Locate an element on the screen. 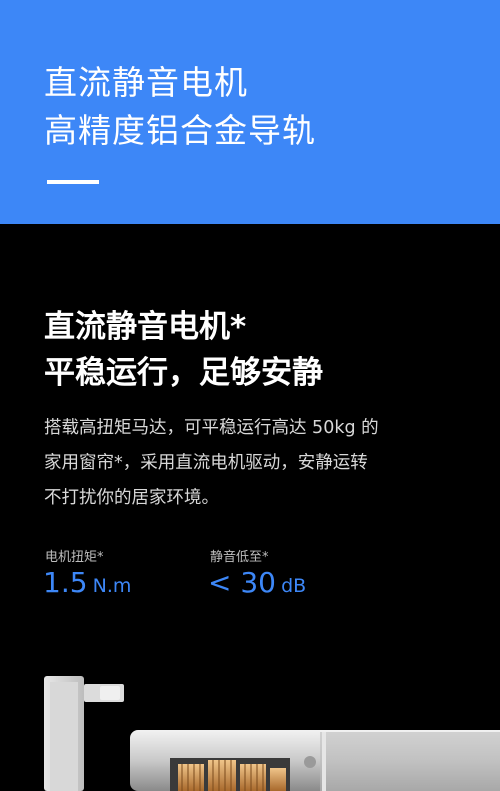  noise-label: 静音低至* is located at coordinates (239, 557).